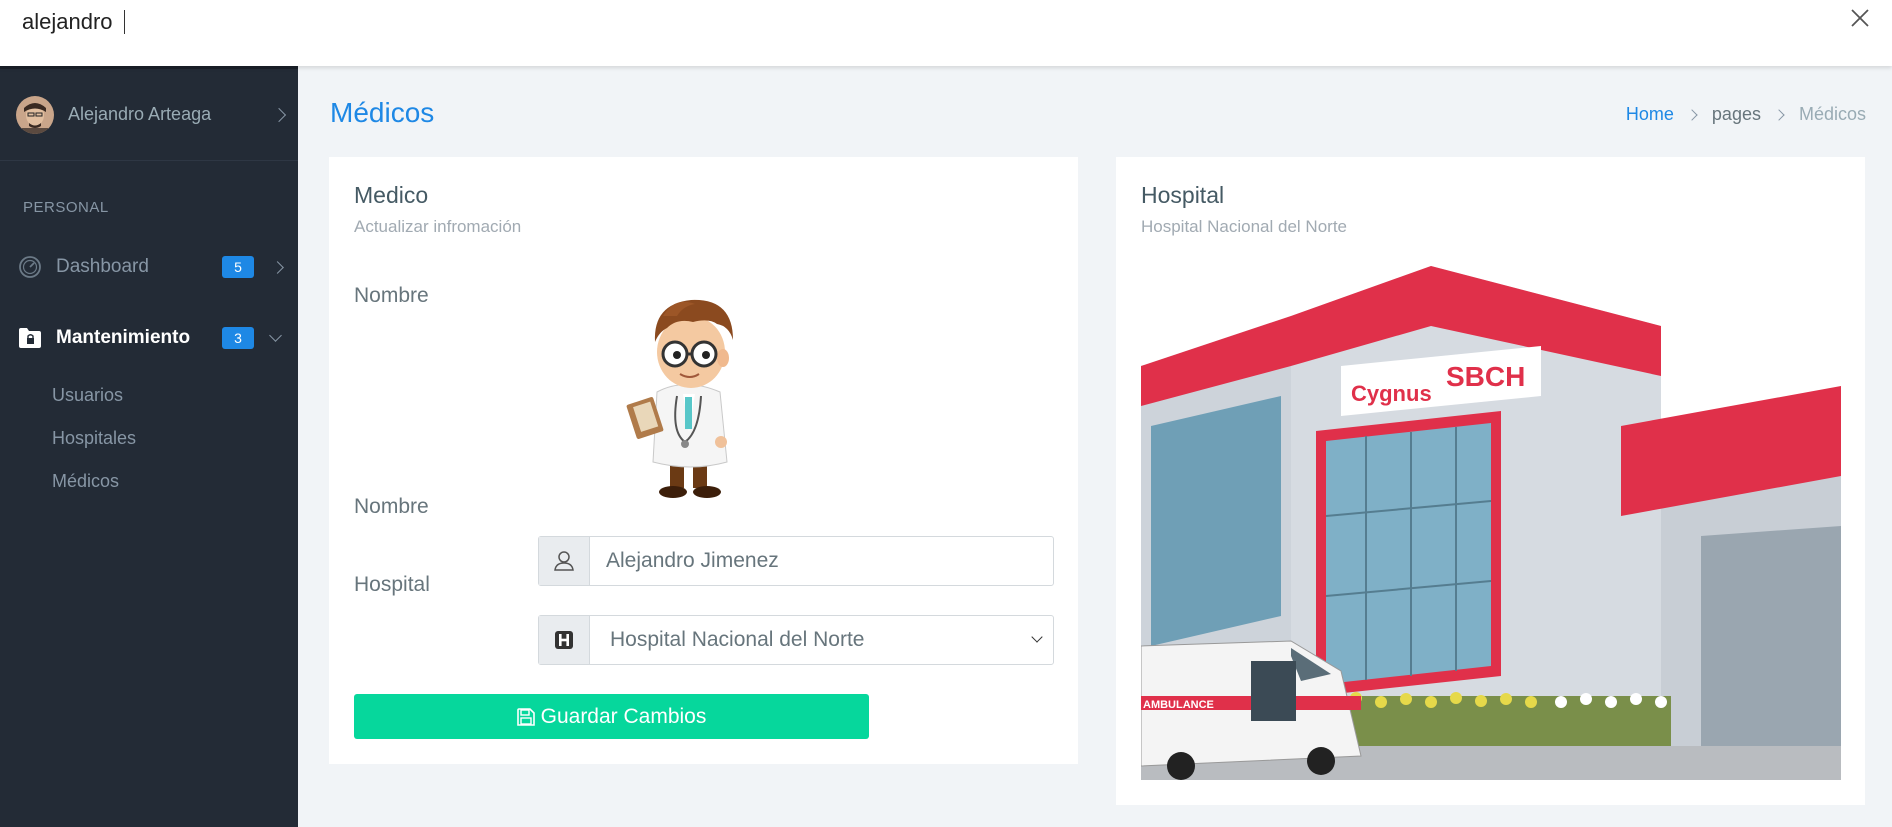 The image size is (1892, 827). I want to click on sidebar-item-label: Mantenimiento, so click(123, 337).